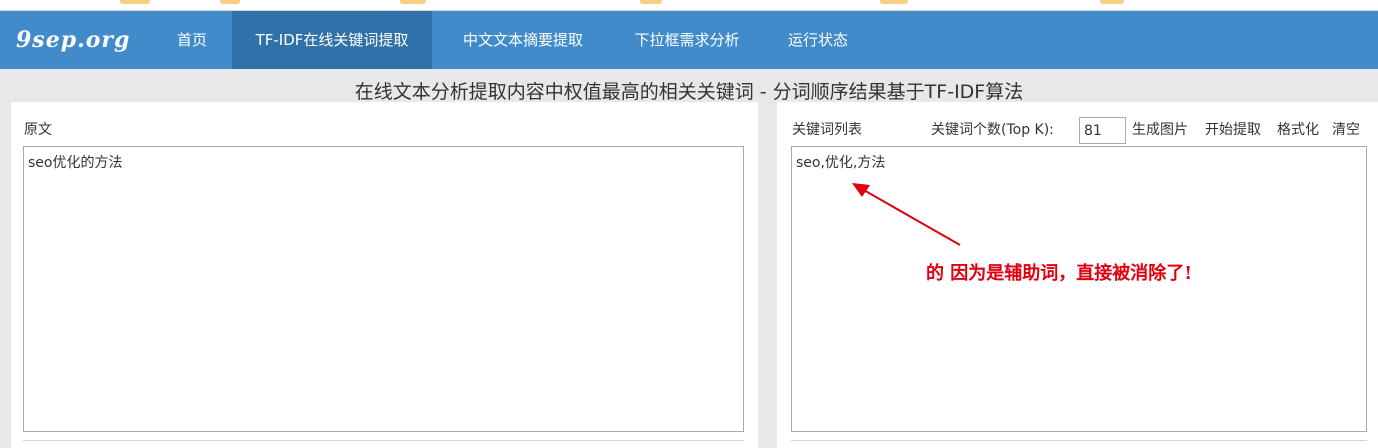  Describe the element at coordinates (383, 440) in the screenshot. I see `source-divider` at that location.